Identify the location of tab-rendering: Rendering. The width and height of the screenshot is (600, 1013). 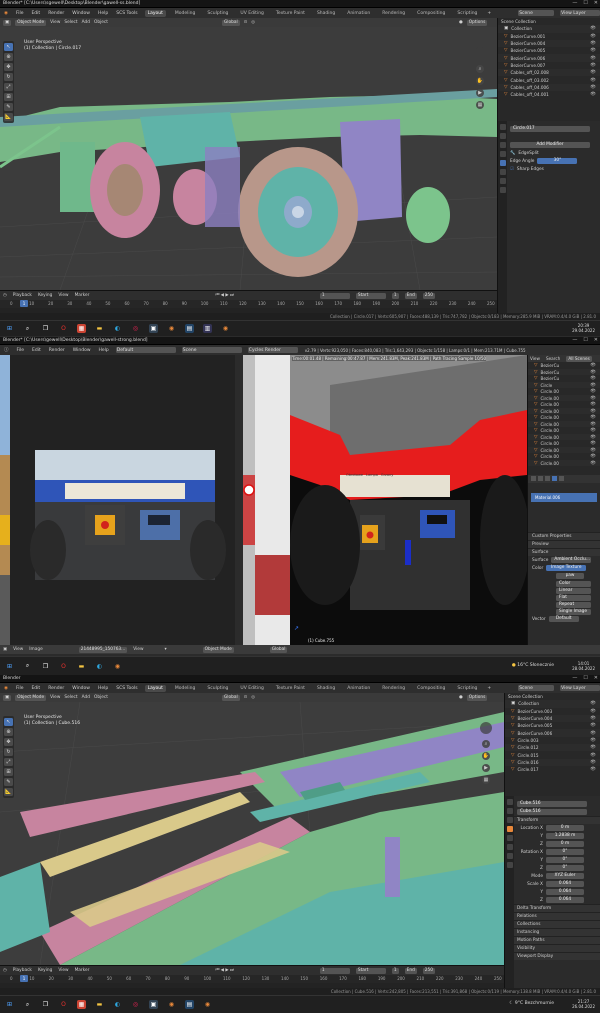
(393, 688).